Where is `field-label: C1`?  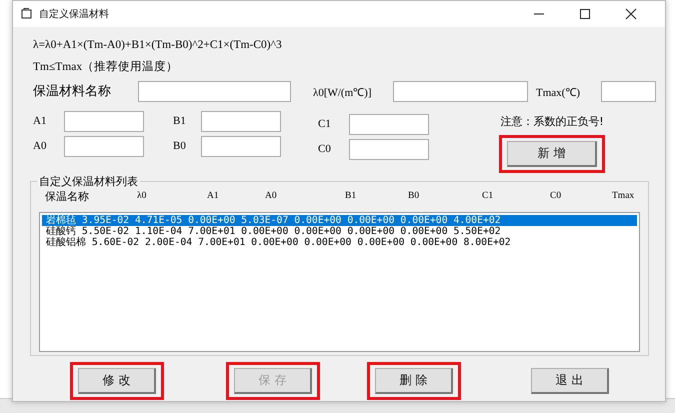 field-label: C1 is located at coordinates (325, 124).